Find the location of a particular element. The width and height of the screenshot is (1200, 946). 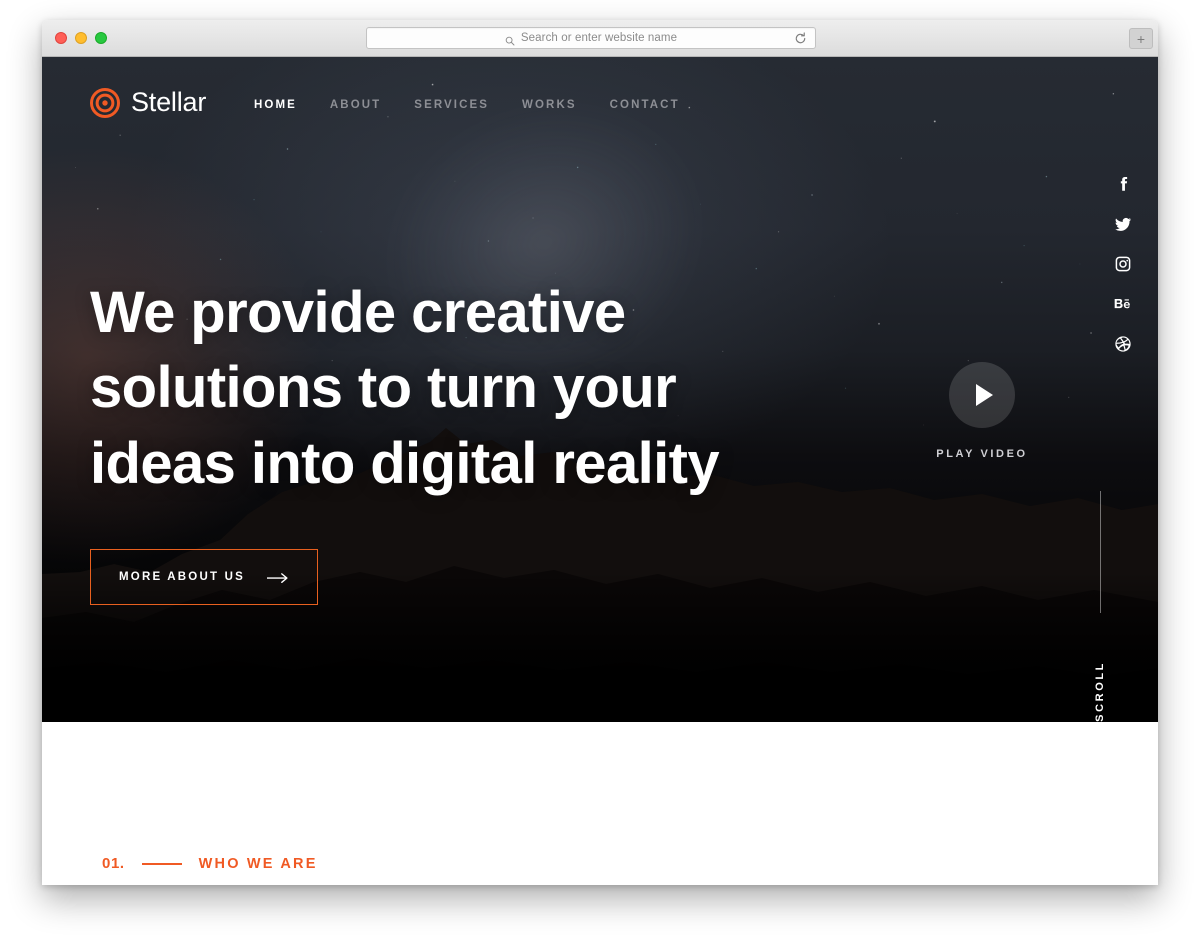

more-about-us-label: MORE ABOUT US is located at coordinates (182, 577).